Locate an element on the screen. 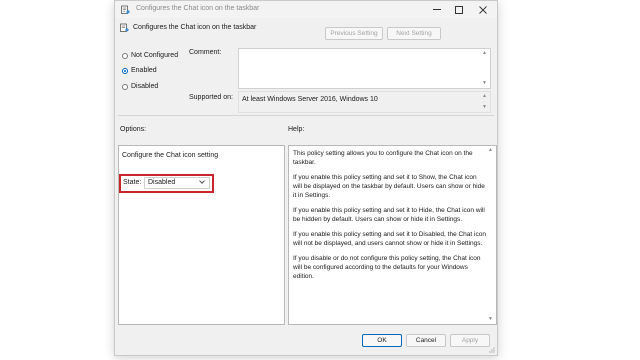 This screenshot has width=640, height=360. help-label: Help: is located at coordinates (296, 129).